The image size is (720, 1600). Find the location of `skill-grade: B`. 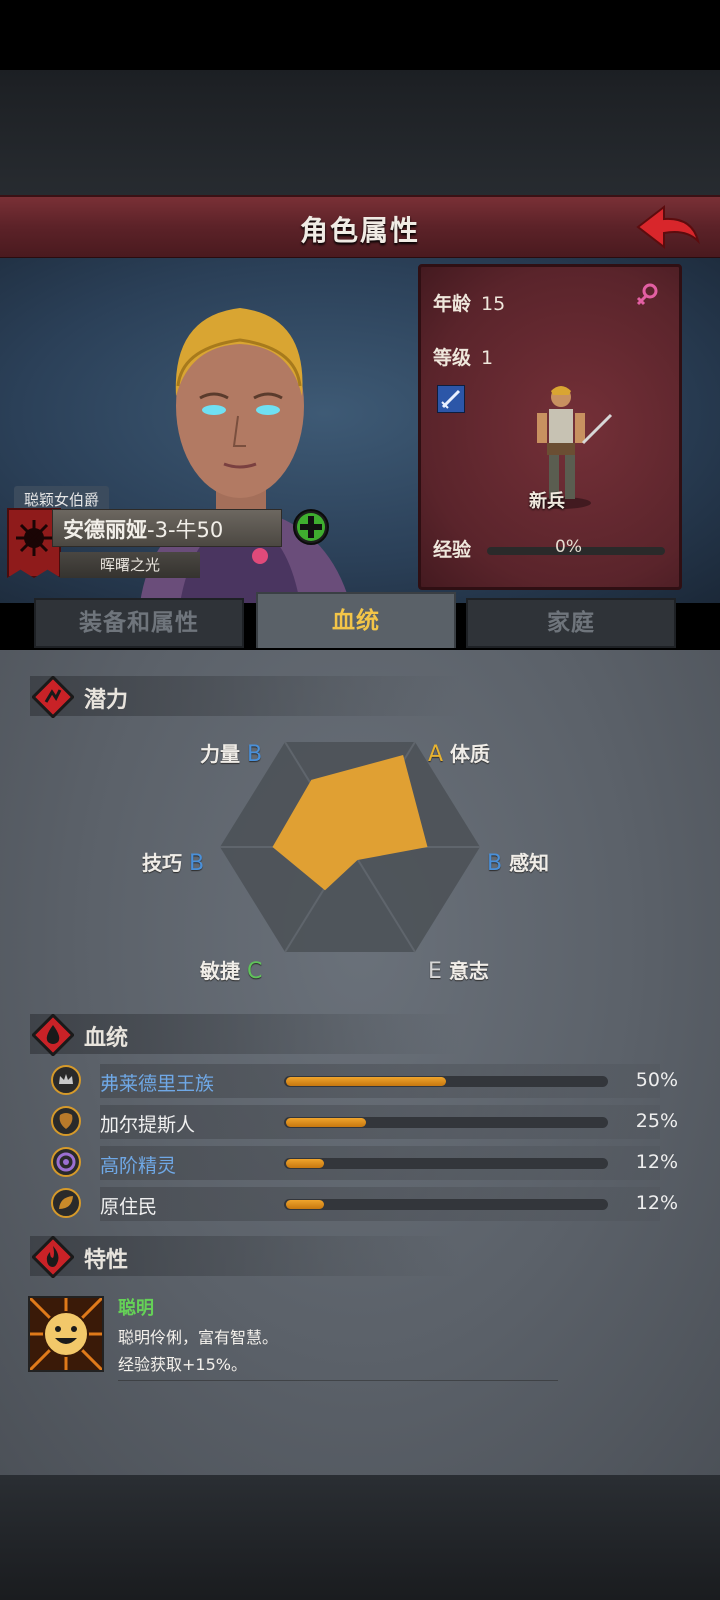

skill-grade: B is located at coordinates (196, 863).